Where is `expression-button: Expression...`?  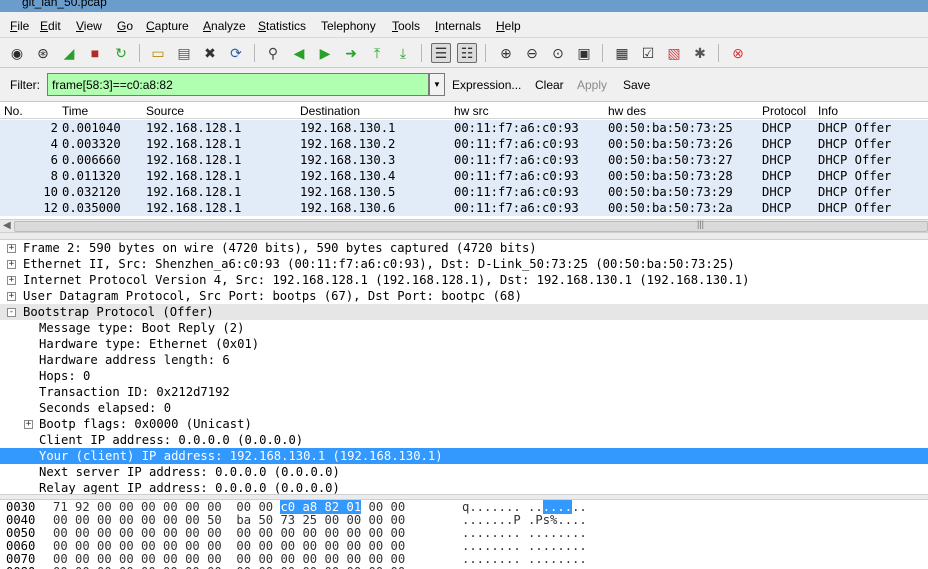 expression-button: Expression... is located at coordinates (486, 85).